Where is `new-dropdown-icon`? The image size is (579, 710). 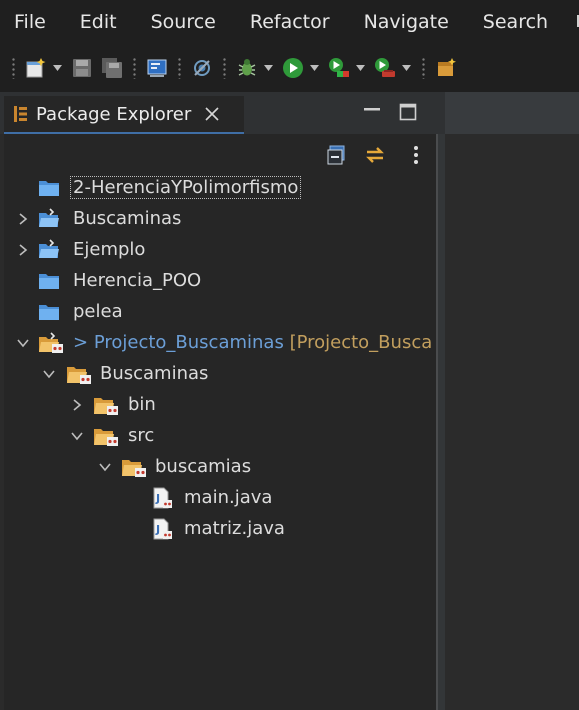
new-dropdown-icon is located at coordinates (57, 68).